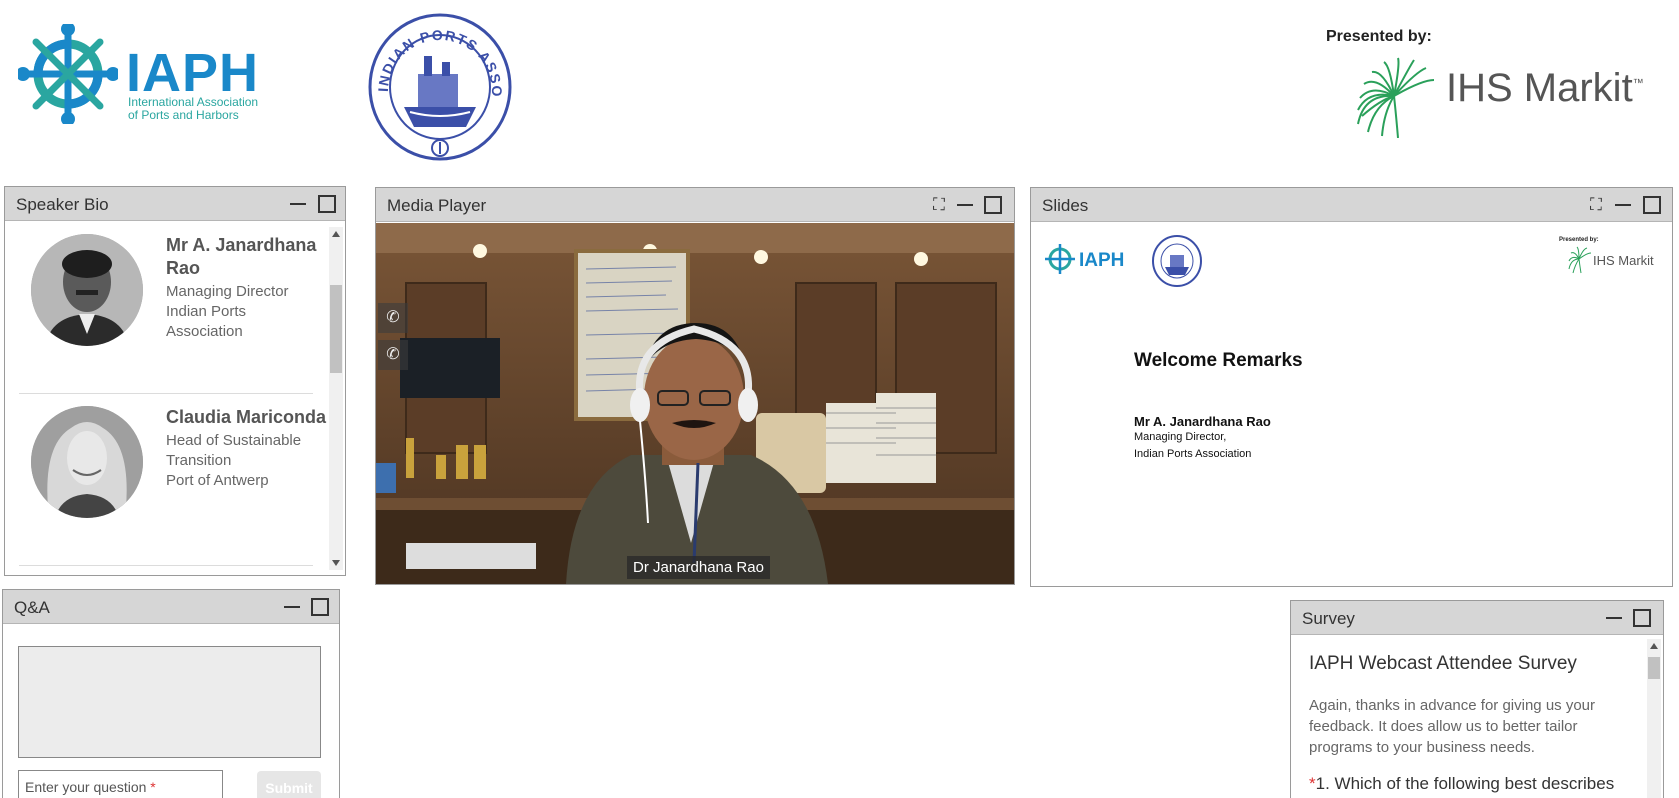 The height and width of the screenshot is (798, 1679). Describe the element at coordinates (698, 567) in the screenshot. I see `speaker-caption: Dr Janardhana Rao` at that location.